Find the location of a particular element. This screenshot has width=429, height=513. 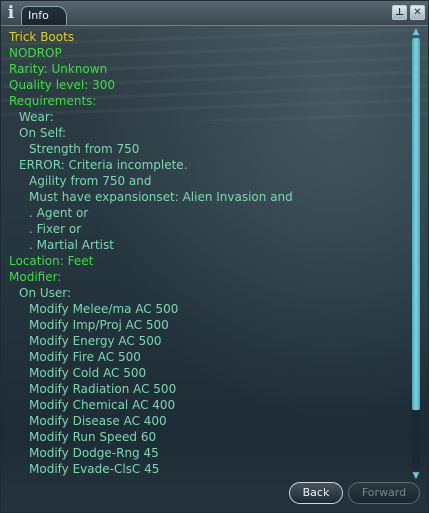

info-line: Modify Run Speed 60 is located at coordinates (93, 437).